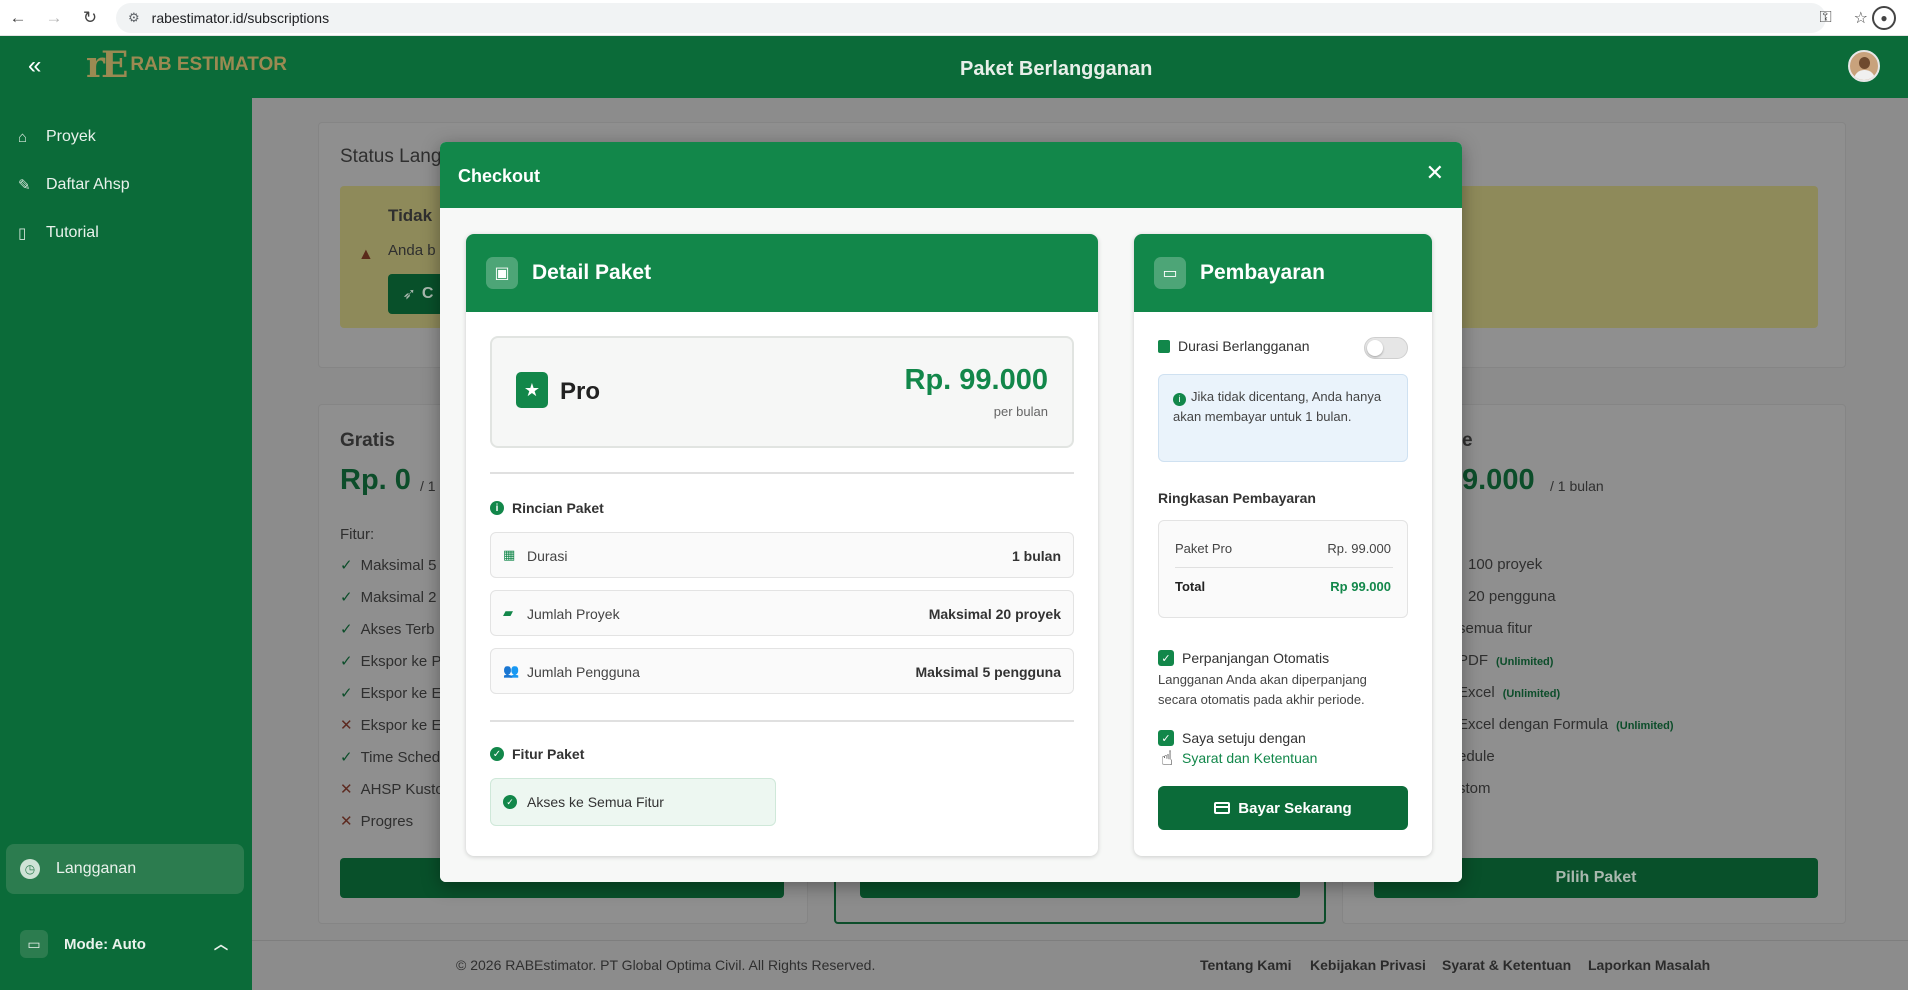 The image size is (1908, 990). What do you see at coordinates (782, 273) in the screenshot?
I see `package-detail-header: ▣ Detail Paket` at bounding box center [782, 273].